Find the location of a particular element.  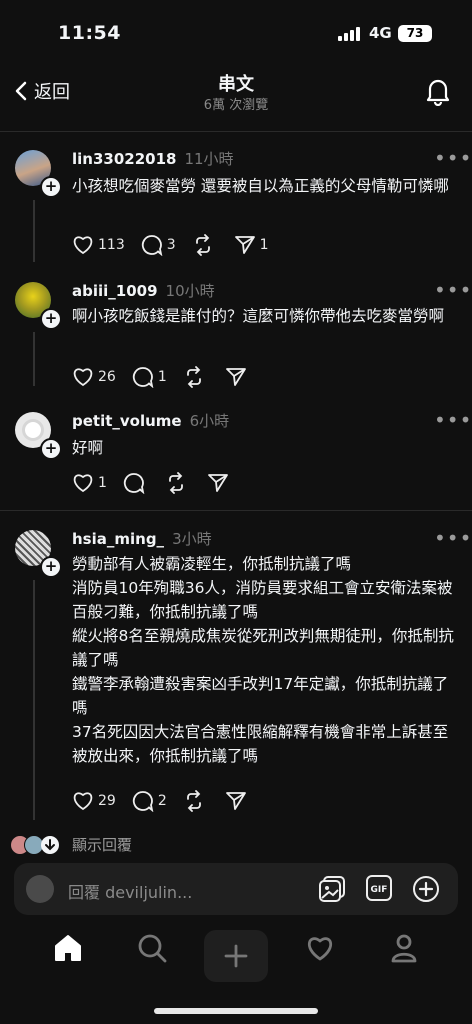

comment-count: 2 is located at coordinates (162, 801).